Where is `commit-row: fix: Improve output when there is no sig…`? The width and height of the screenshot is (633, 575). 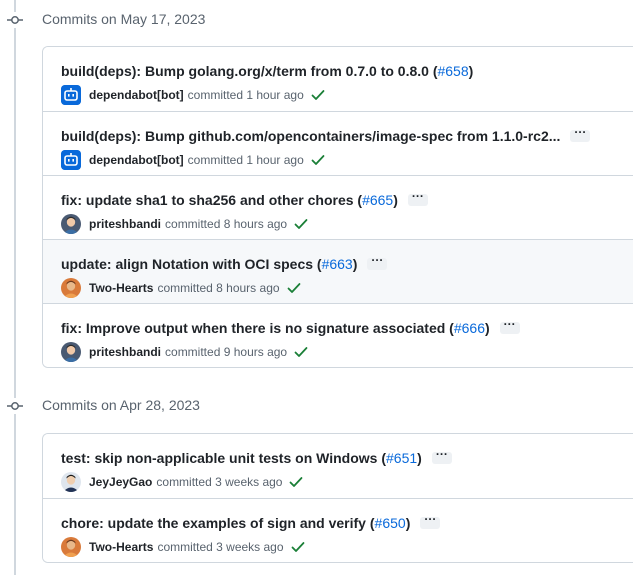 commit-row: fix: Improve output when there is no sig… is located at coordinates (338, 335).